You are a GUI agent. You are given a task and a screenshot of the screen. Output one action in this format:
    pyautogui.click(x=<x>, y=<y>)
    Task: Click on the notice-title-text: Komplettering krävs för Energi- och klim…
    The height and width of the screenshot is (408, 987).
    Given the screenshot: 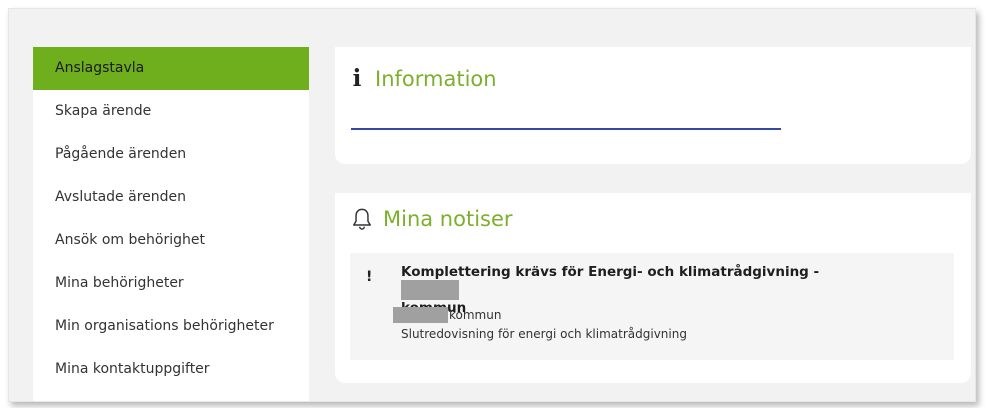 What is the action you would take?
    pyautogui.click(x=610, y=272)
    